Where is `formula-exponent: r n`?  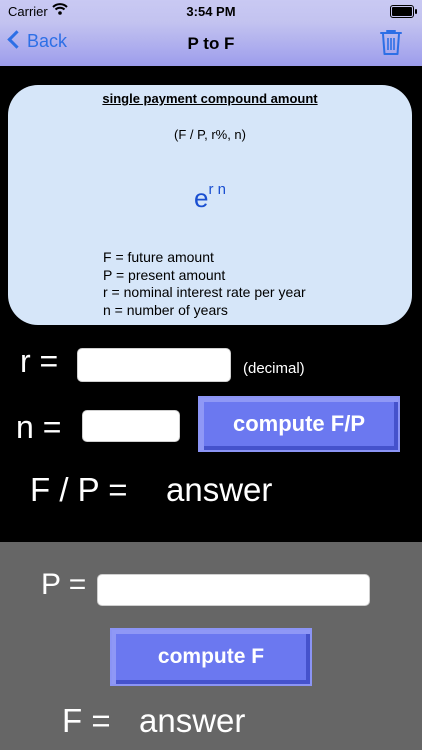
formula-exponent: r n is located at coordinates (217, 190).